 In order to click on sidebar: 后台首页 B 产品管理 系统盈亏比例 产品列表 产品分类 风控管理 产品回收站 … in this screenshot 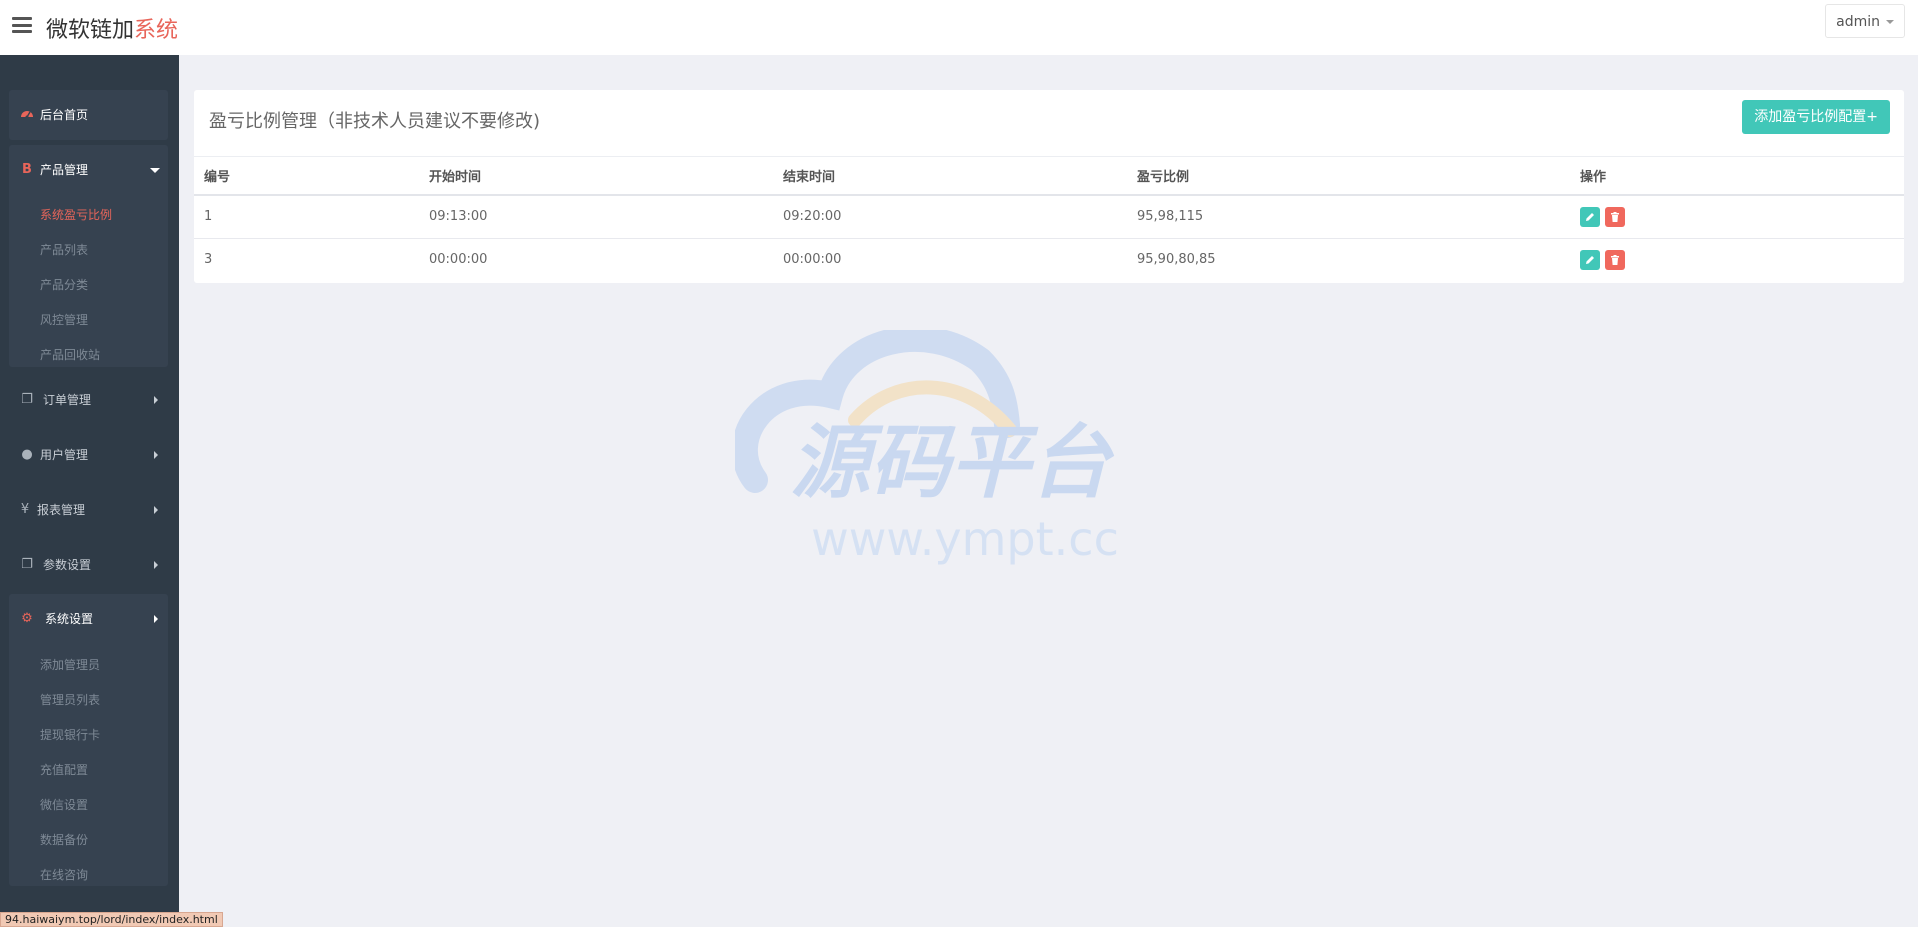, I will do `click(89, 491)`.